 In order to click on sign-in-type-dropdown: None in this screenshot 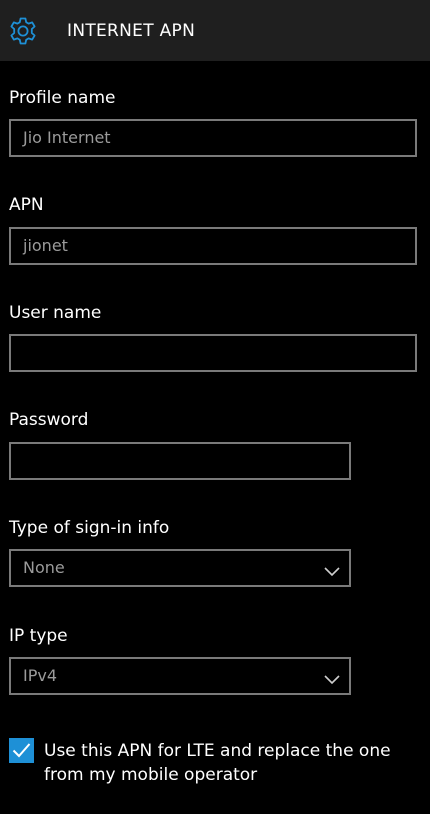, I will do `click(180, 568)`.